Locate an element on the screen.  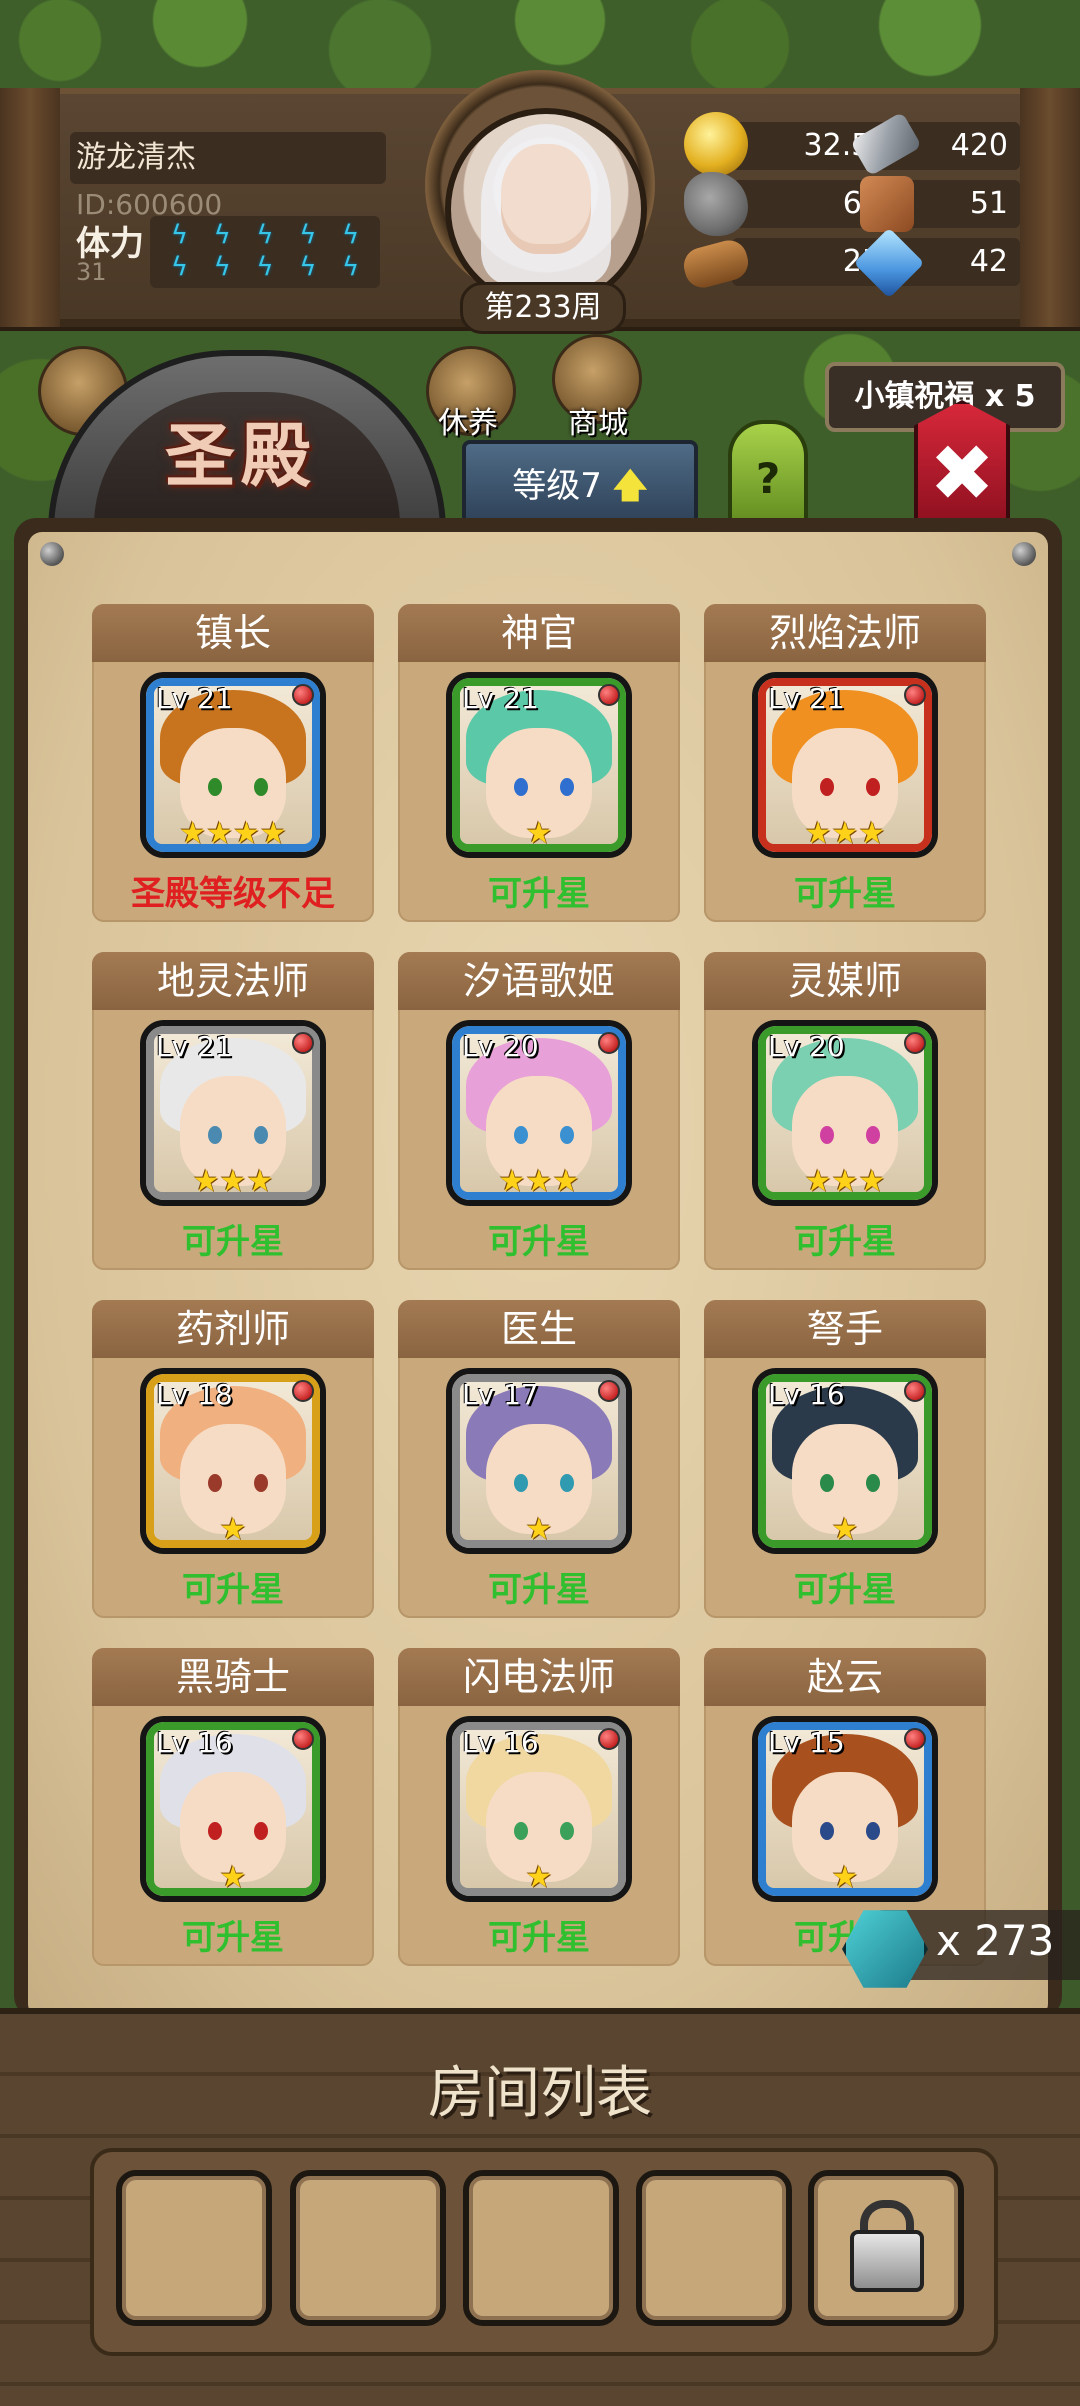
character-card: 药剂师 Lv 18 ★ 可升星 is located at coordinates (233, 1459).